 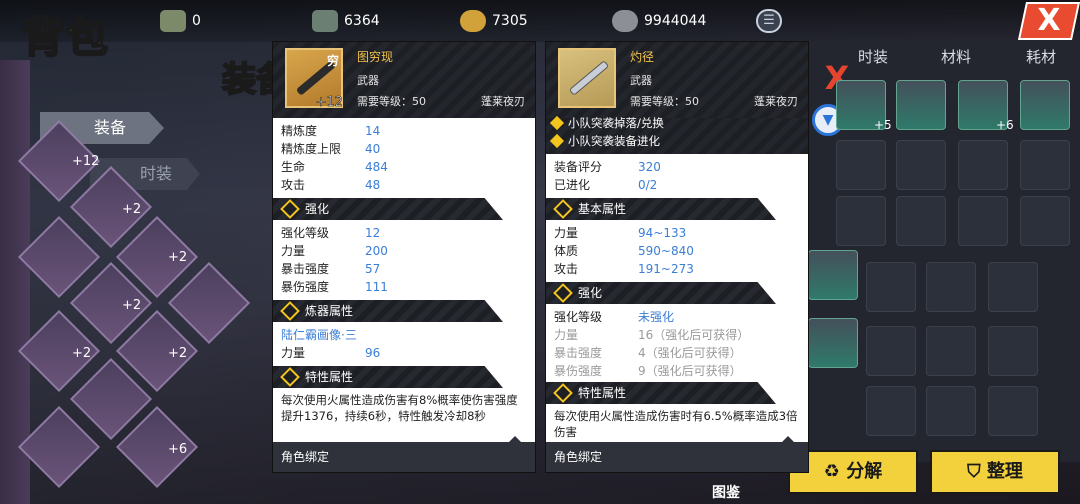 What do you see at coordinates (1041, 56) in the screenshot?
I see `tab-consumables: 耗材` at bounding box center [1041, 56].